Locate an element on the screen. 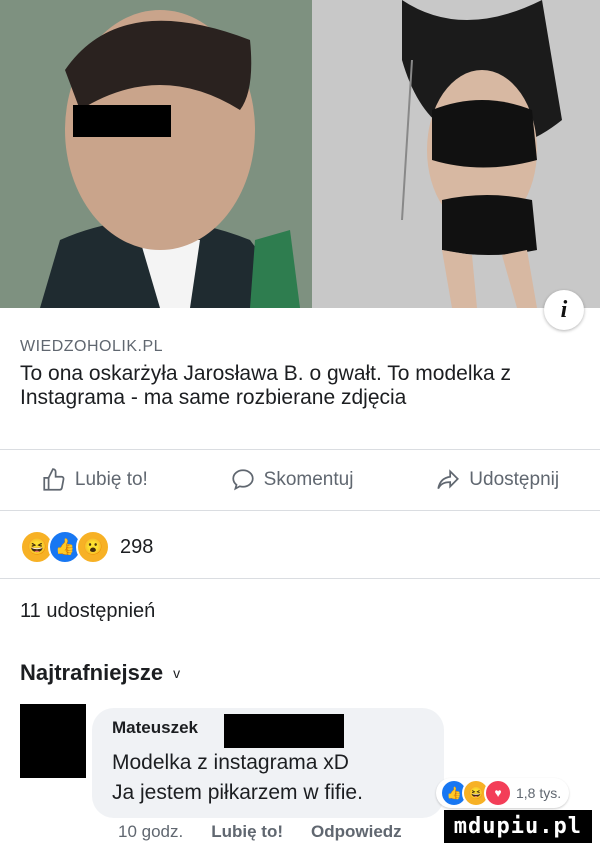 This screenshot has width=600, height=847. comment-reactions: 👍 😆 ♥ 1,8 tys. is located at coordinates (503, 793).